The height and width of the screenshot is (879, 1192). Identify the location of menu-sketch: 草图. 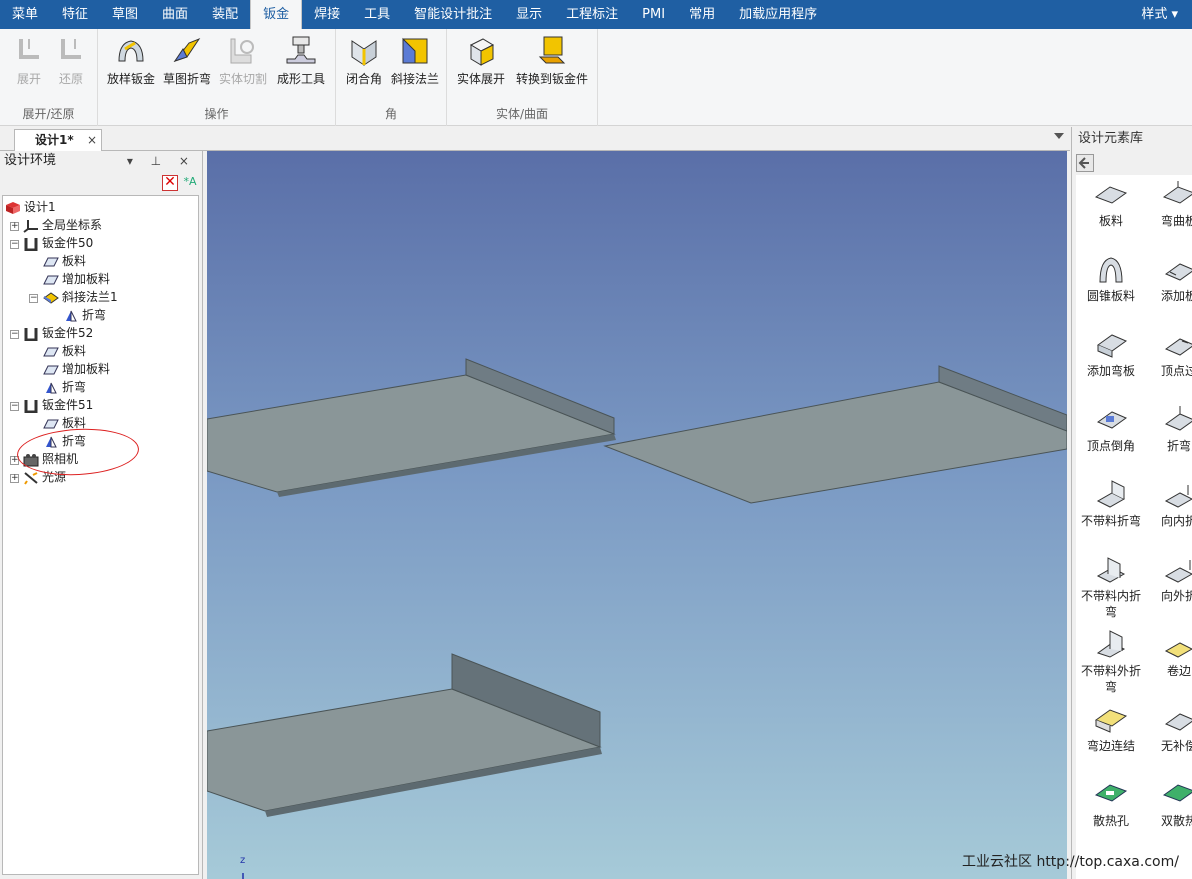
(125, 14).